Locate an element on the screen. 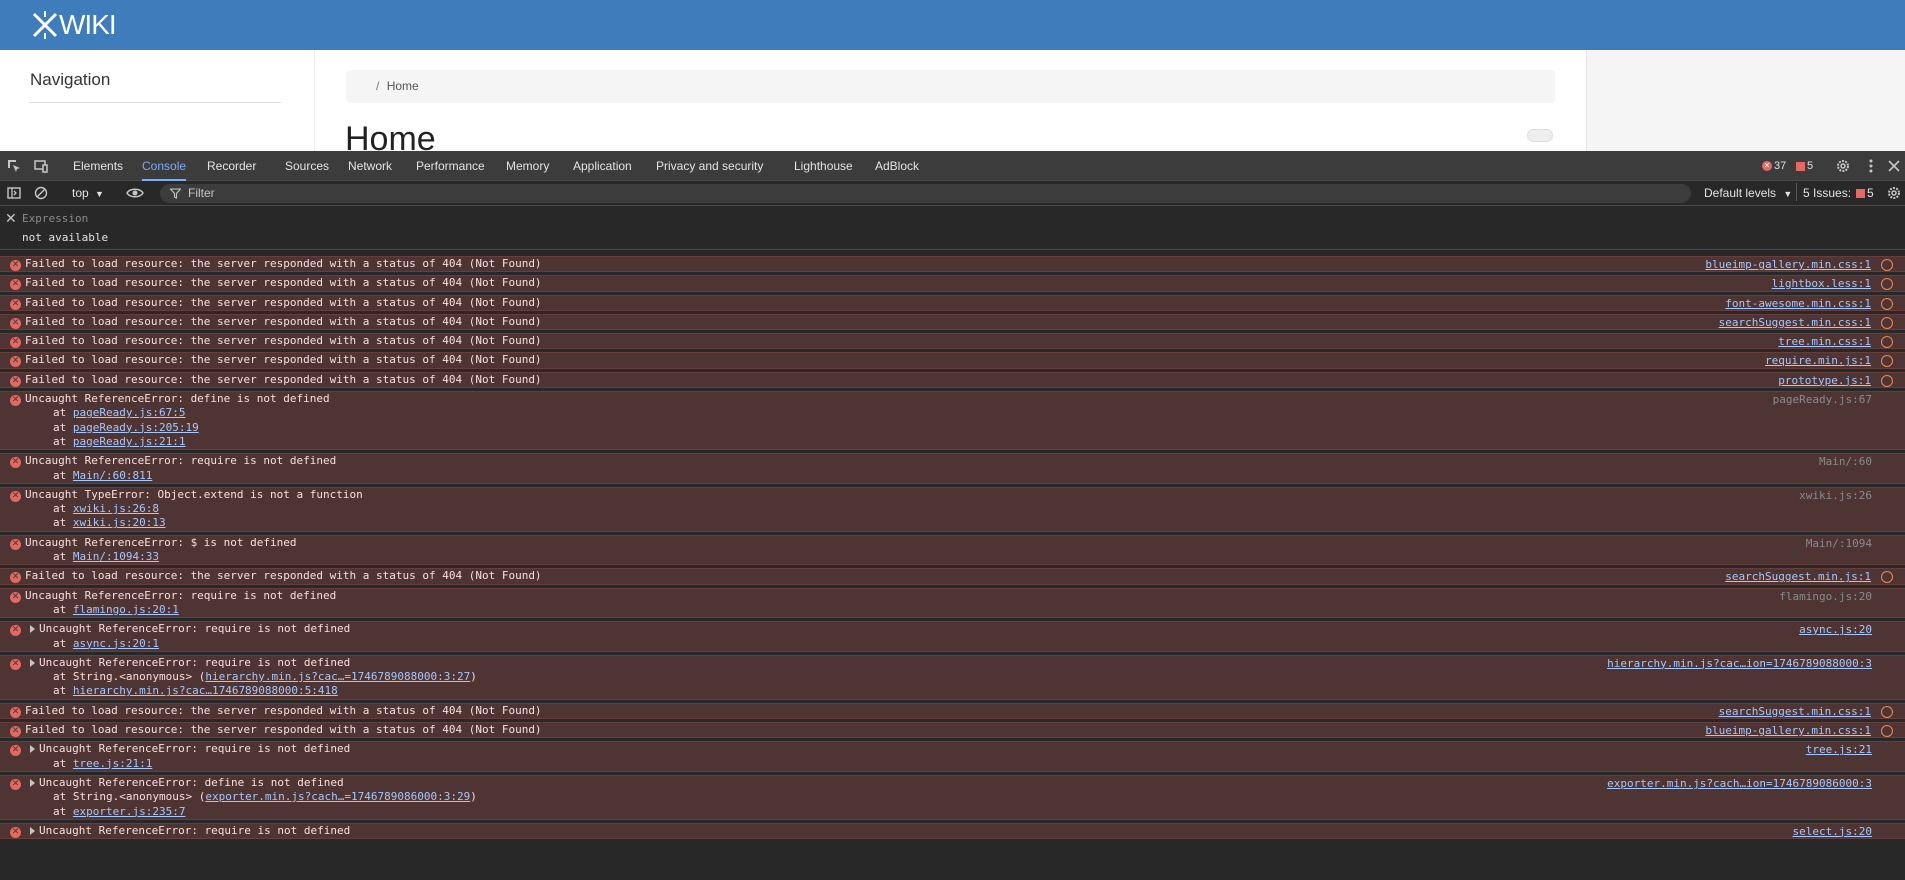 Image resolution: width=1905 pixels, height=880 pixels. xwiki-logo: WIKI is located at coordinates (74, 25).